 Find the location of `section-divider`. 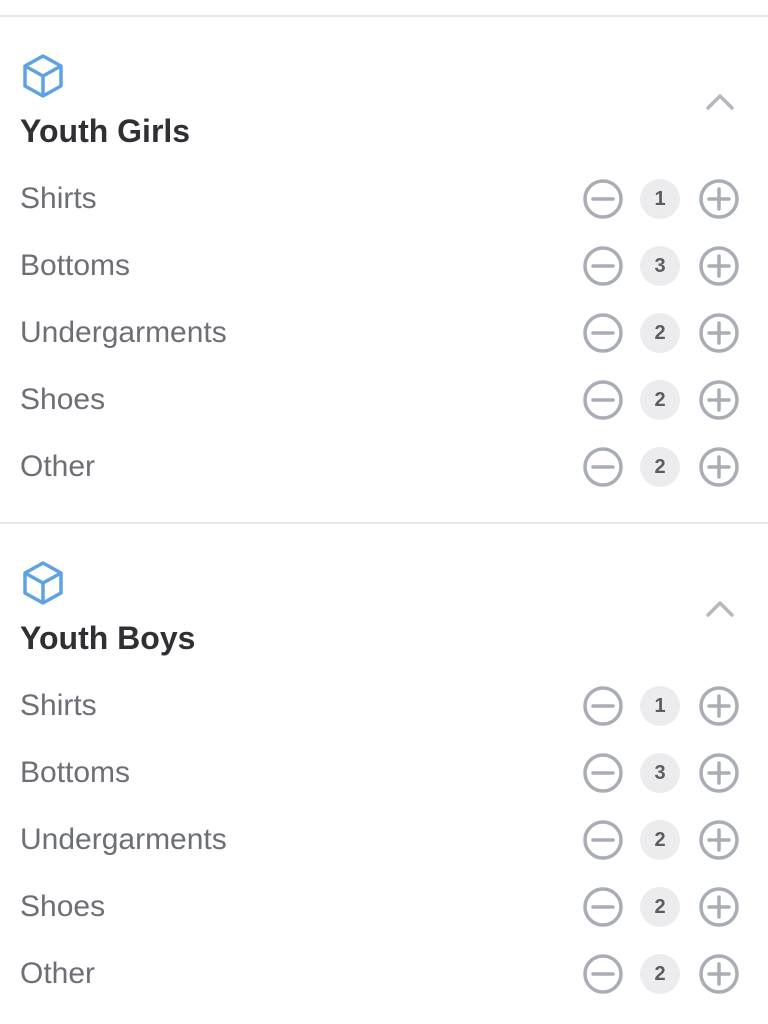

section-divider is located at coordinates (384, 523).